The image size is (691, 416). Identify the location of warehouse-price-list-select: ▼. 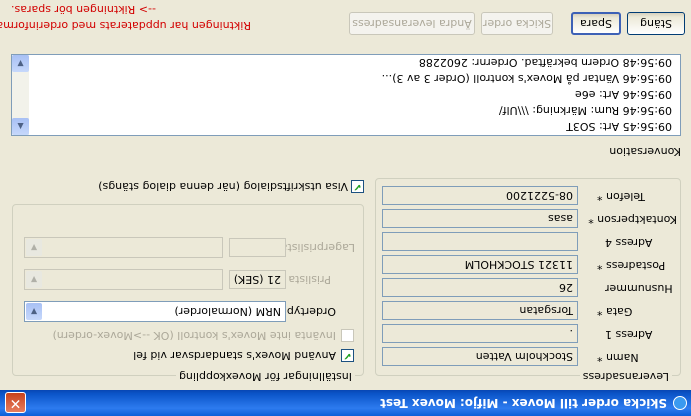
(123, 247).